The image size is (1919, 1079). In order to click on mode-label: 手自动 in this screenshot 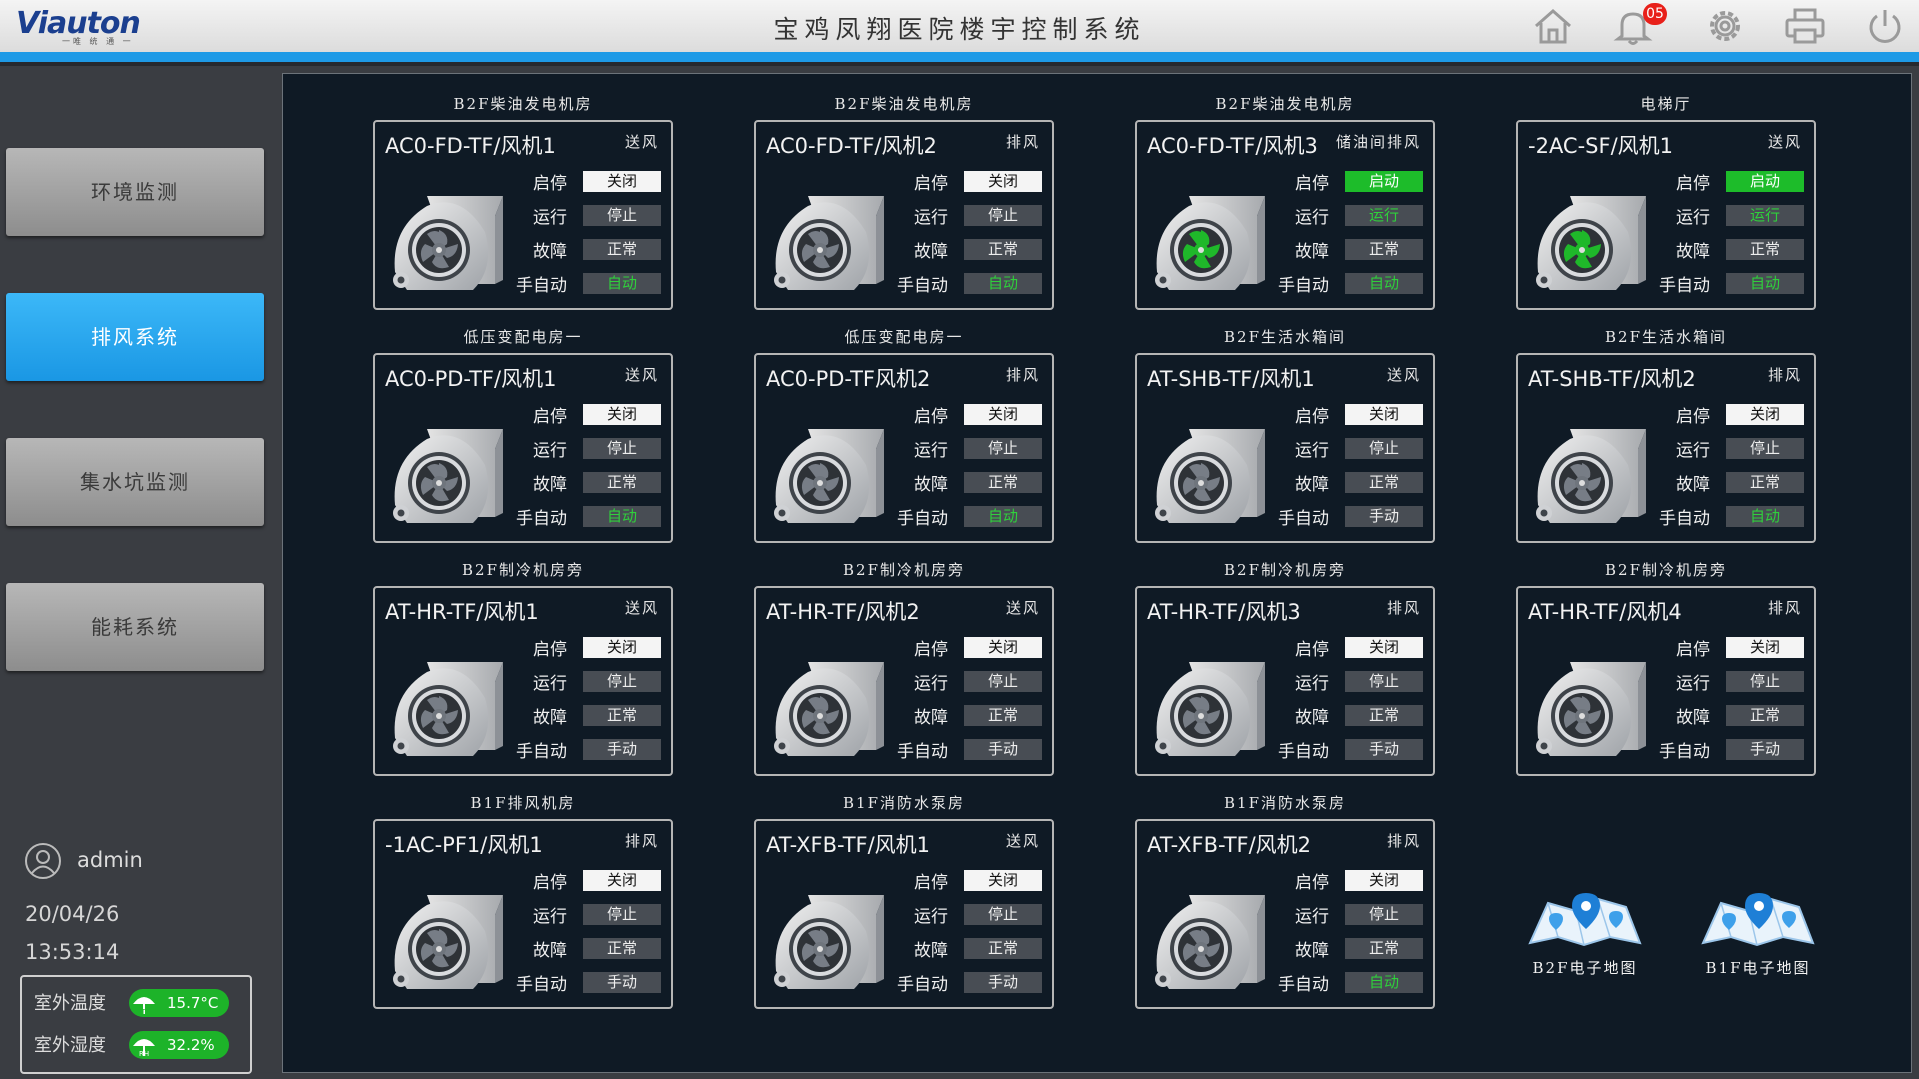, I will do `click(922, 985)`.